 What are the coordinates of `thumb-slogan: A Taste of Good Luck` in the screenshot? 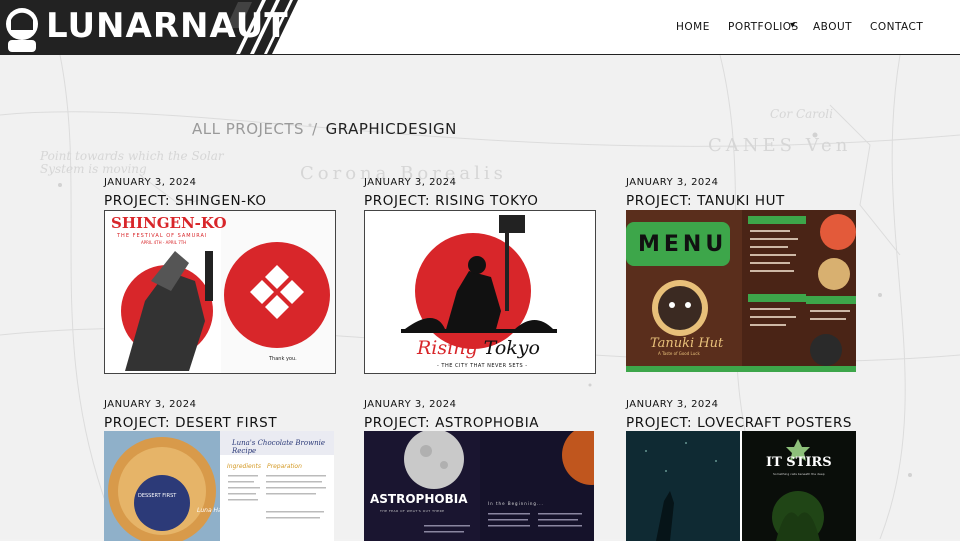 It's located at (679, 353).